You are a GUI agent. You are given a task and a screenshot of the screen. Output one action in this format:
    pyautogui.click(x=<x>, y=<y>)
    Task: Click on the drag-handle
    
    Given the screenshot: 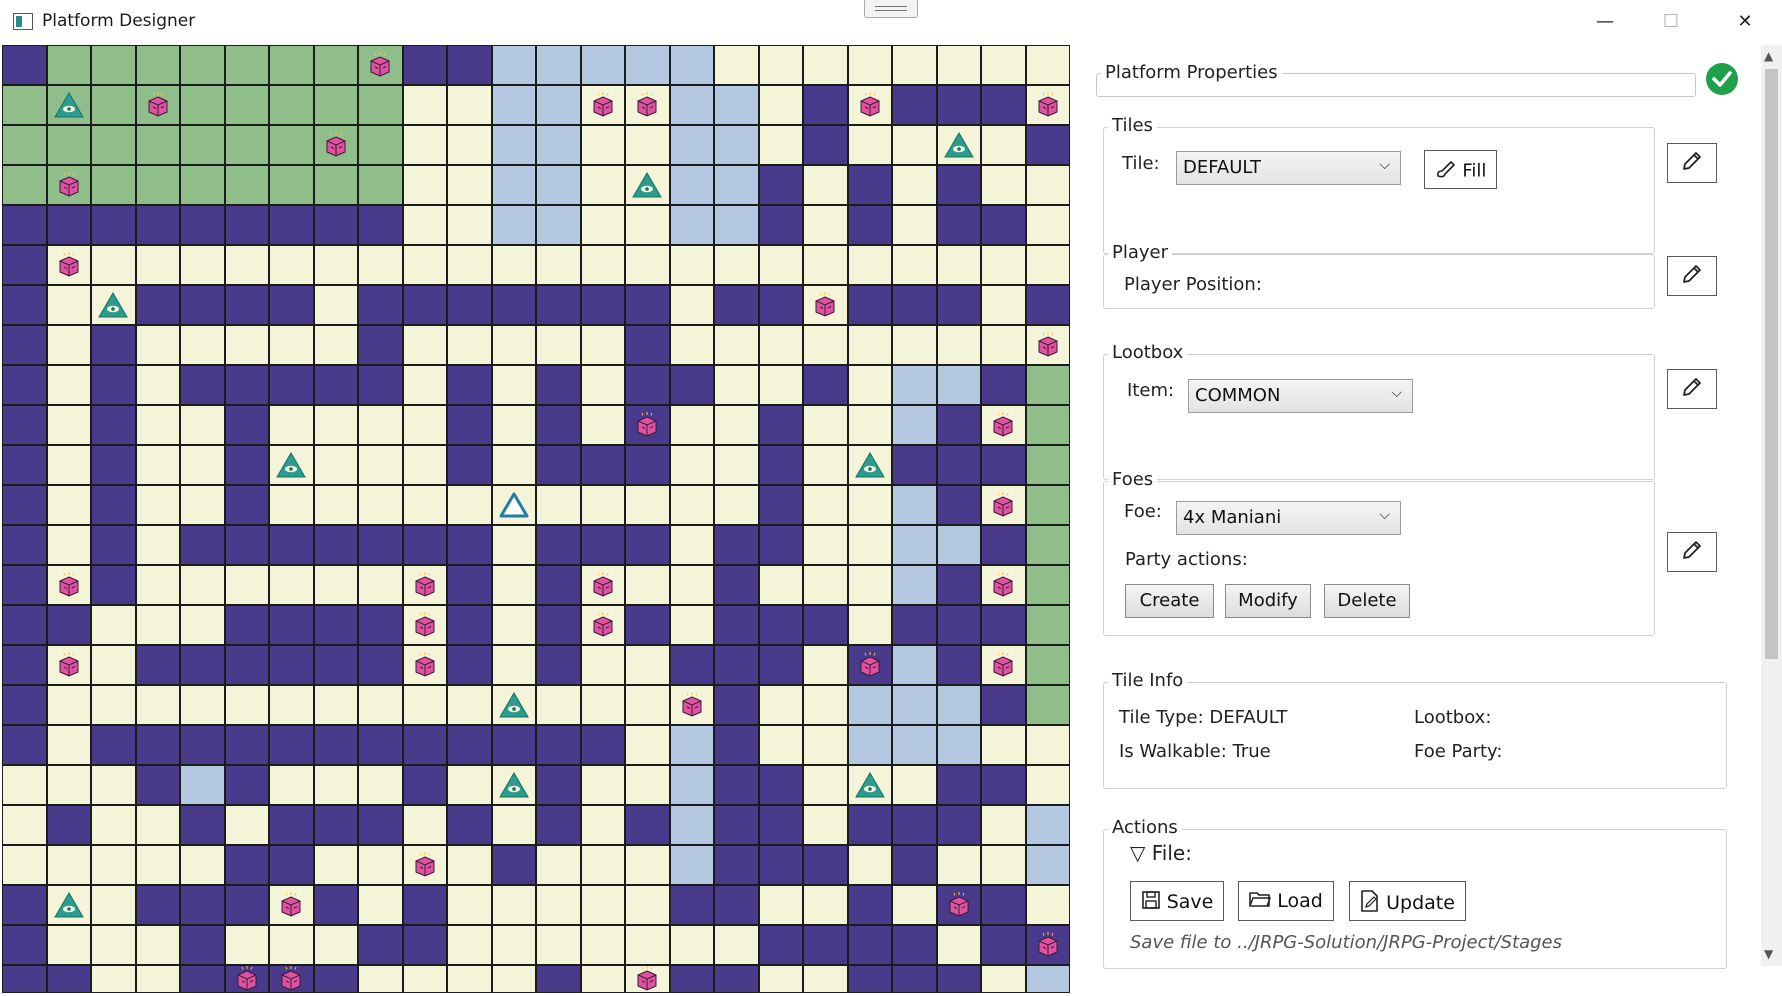 What is the action you would take?
    pyautogui.click(x=891, y=9)
    